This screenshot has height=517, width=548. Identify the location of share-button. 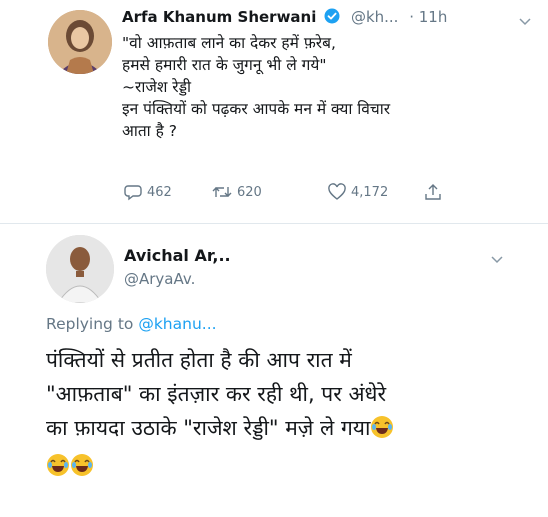
(433, 192).